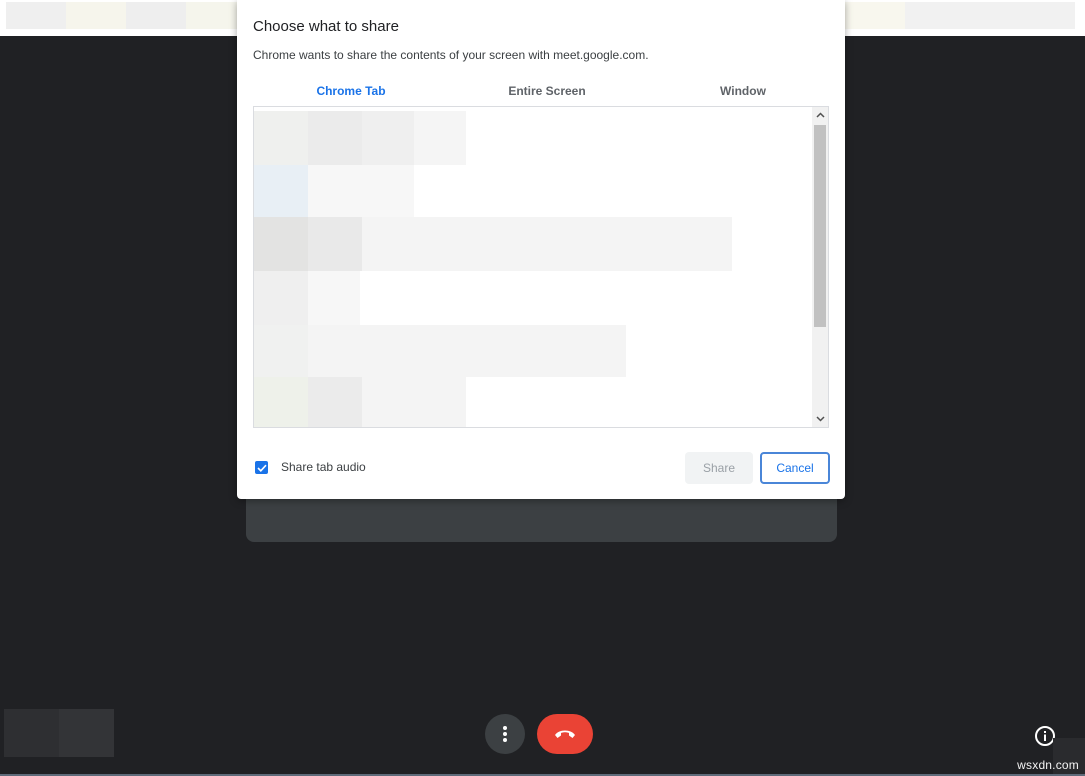 This screenshot has height=776, width=1085. I want to click on scroll-up-arrow-icon, so click(820, 115).